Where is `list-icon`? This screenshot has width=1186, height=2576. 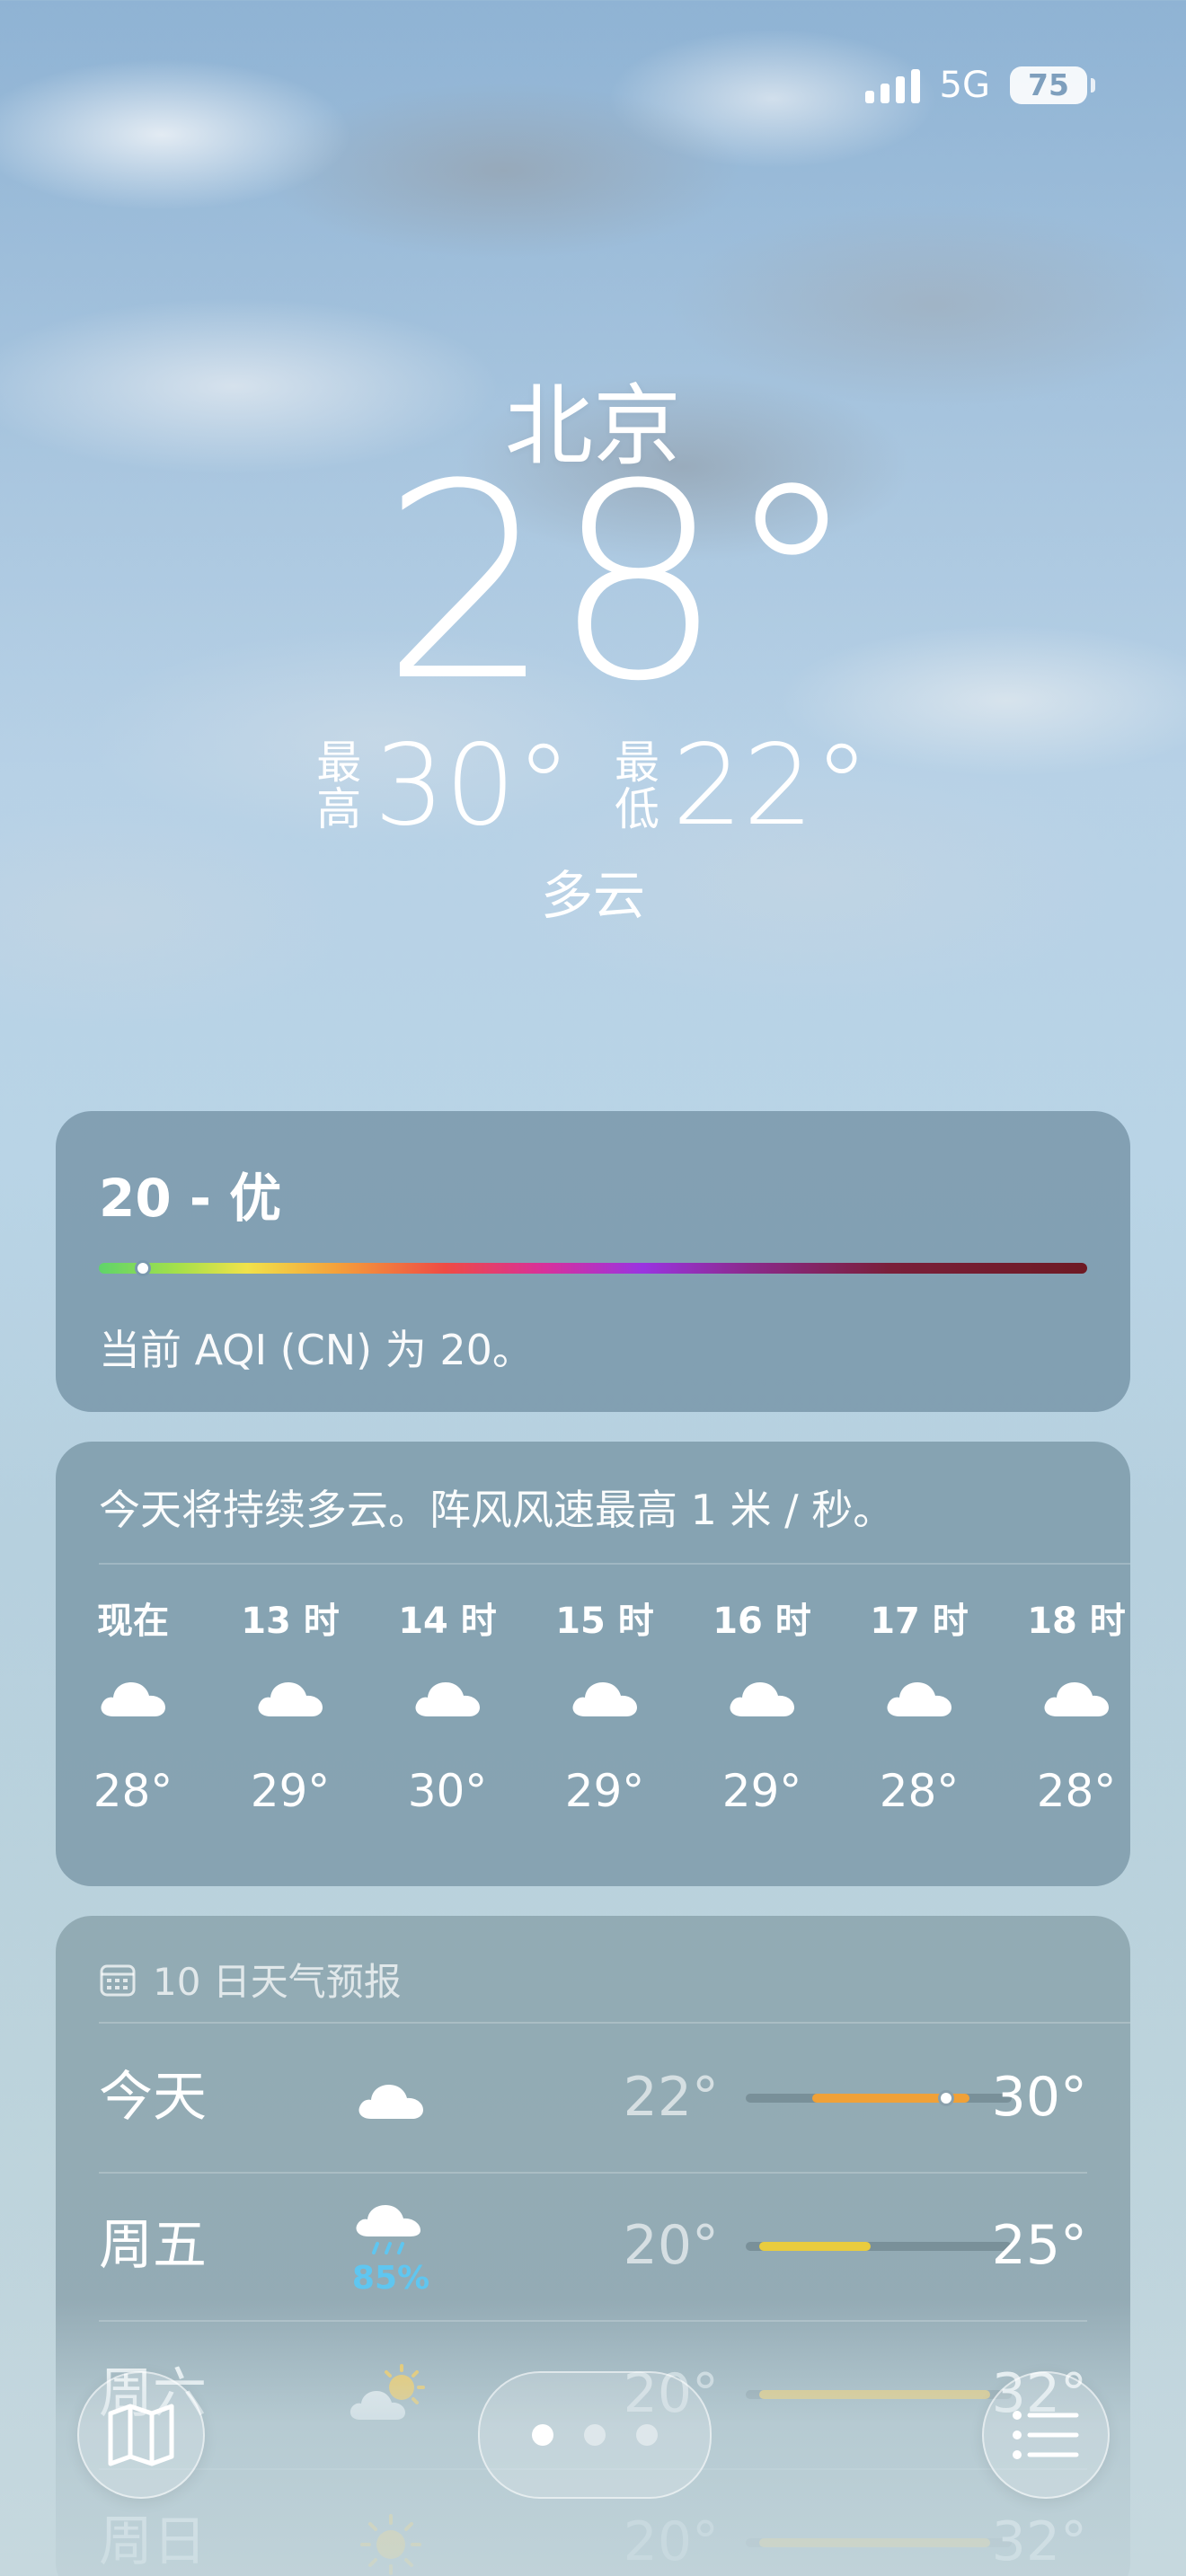
list-icon is located at coordinates (1046, 2435).